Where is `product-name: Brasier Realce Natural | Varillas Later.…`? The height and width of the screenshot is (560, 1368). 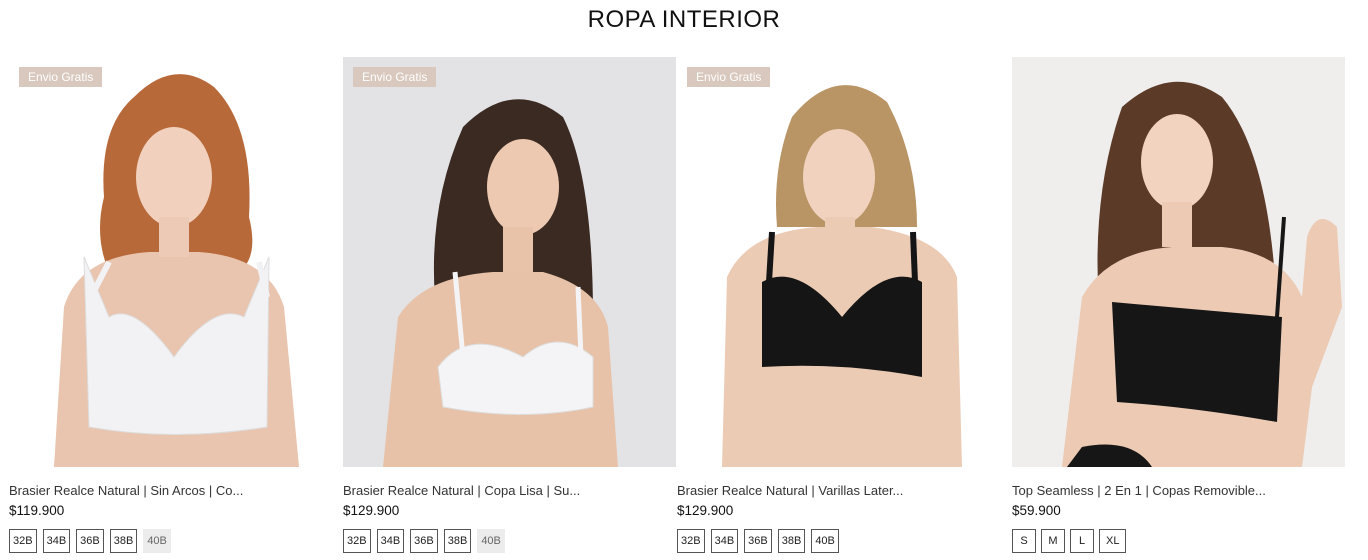 product-name: Brasier Realce Natural | Varillas Later.… is located at coordinates (843, 490).